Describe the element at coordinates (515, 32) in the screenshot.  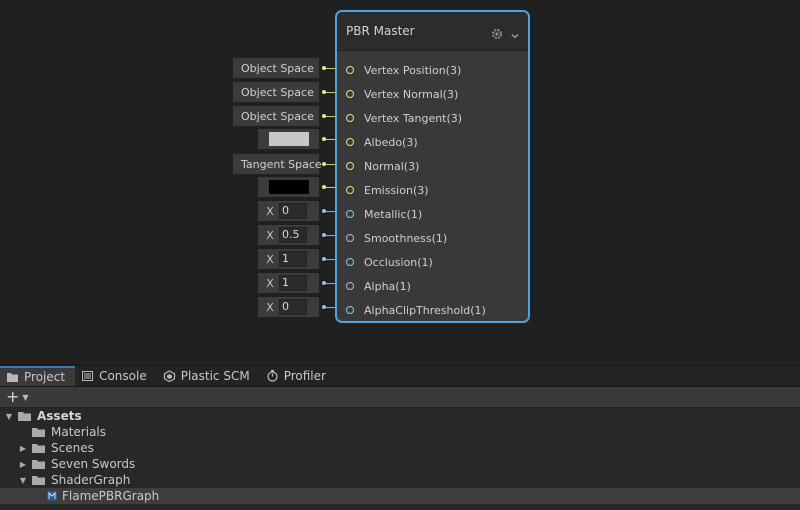
I see `chevron-down-icon` at that location.